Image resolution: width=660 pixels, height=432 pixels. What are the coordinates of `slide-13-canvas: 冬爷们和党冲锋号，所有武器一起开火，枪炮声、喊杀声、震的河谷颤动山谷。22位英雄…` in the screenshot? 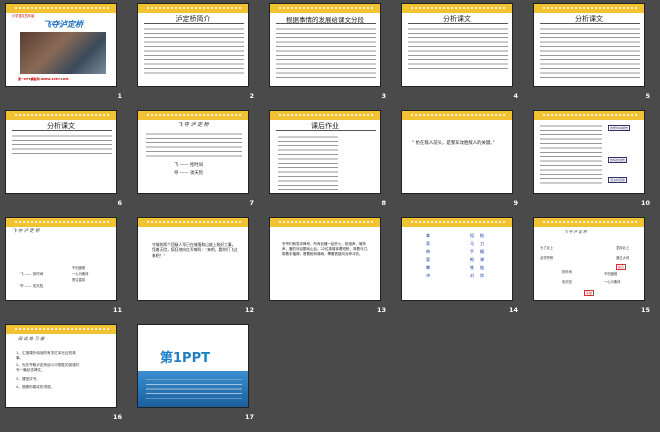 It's located at (325, 259).